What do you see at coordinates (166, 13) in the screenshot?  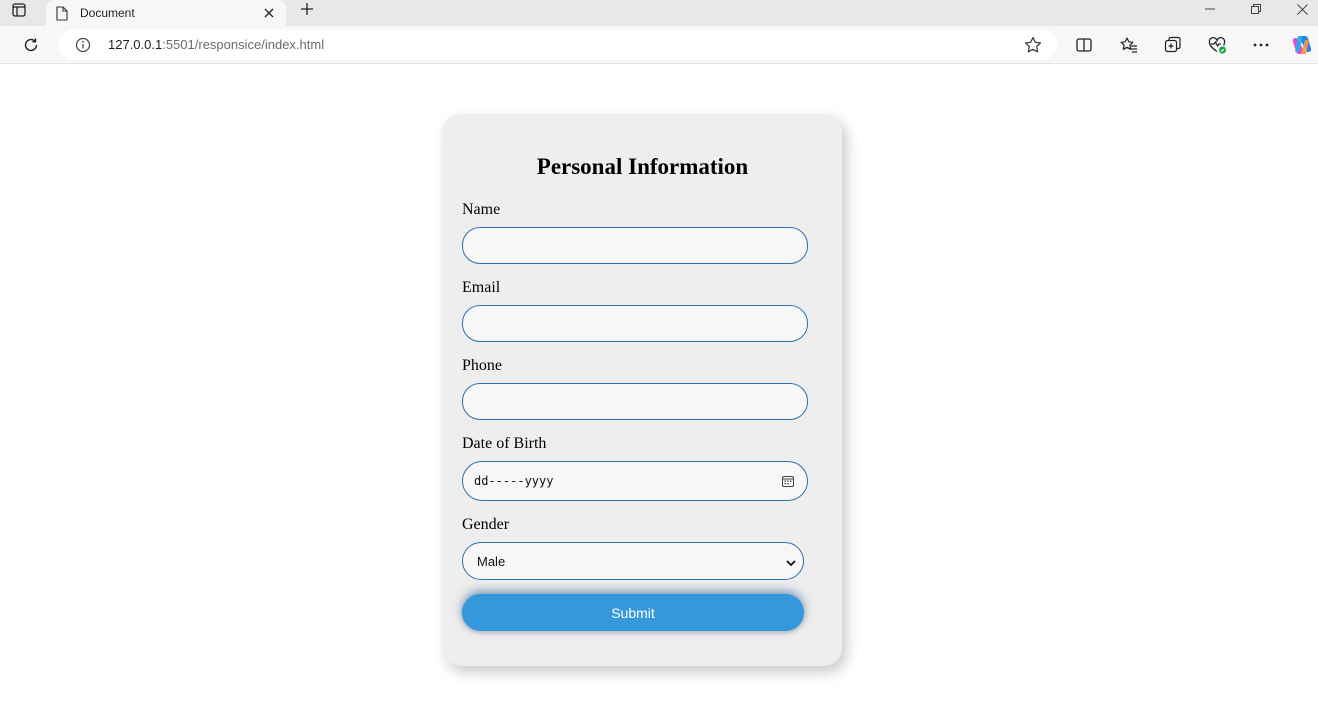 I see `browser-tab: Document` at bounding box center [166, 13].